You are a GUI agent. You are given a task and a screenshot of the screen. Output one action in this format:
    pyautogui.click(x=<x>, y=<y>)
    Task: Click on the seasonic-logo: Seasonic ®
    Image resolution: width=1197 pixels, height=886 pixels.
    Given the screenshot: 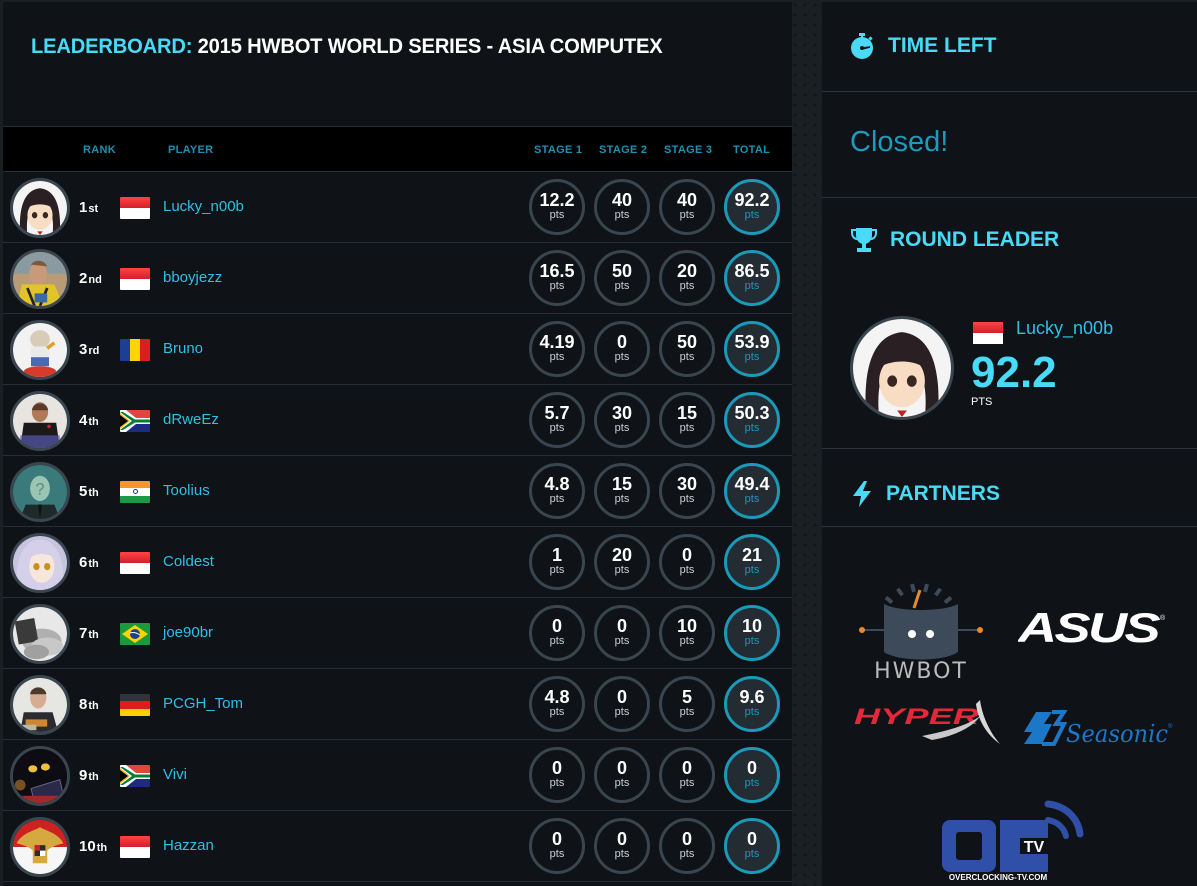 What is the action you would take?
    pyautogui.click(x=1098, y=730)
    